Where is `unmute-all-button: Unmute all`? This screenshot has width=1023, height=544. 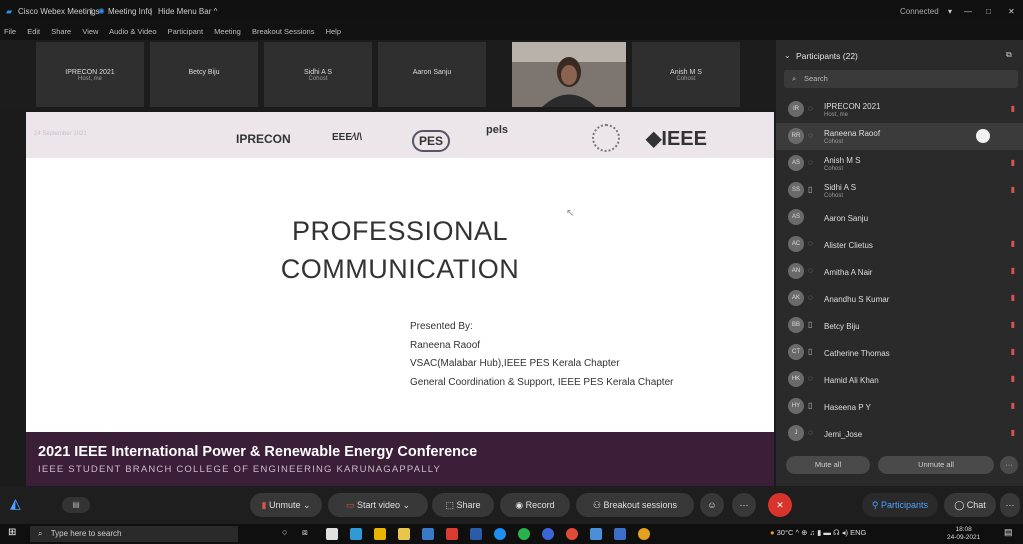 unmute-all-button: Unmute all is located at coordinates (936, 465).